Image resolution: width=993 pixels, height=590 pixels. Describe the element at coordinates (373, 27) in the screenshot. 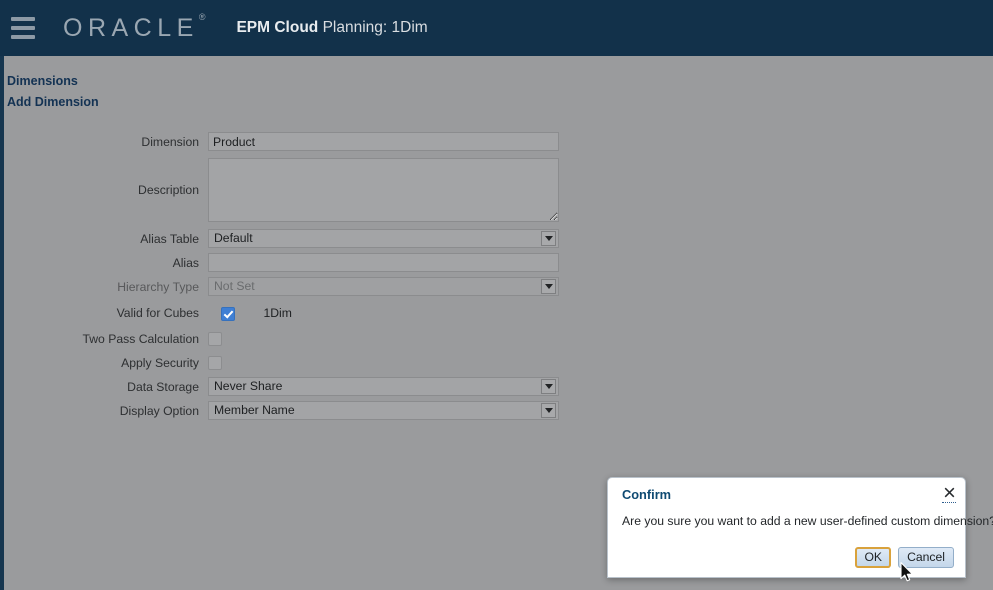

I see `app-title-context: Planning: 1Dim` at that location.